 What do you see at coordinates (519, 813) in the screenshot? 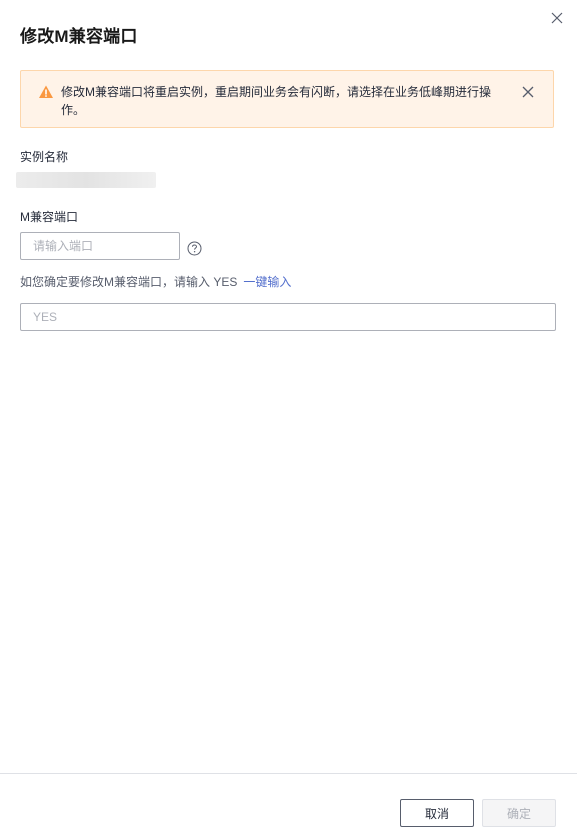
I see `ok-button: 确定` at bounding box center [519, 813].